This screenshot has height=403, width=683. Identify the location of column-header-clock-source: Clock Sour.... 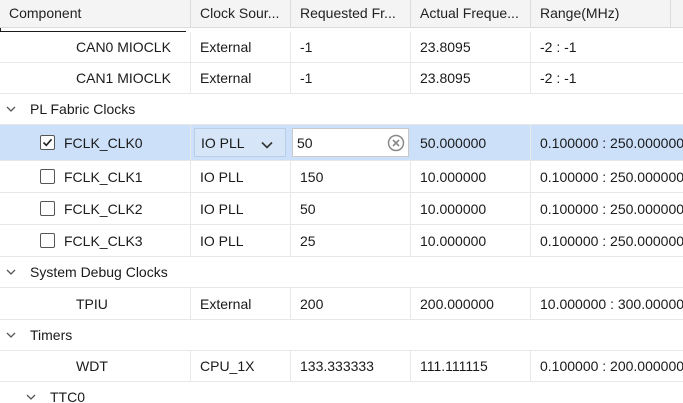
(241, 13).